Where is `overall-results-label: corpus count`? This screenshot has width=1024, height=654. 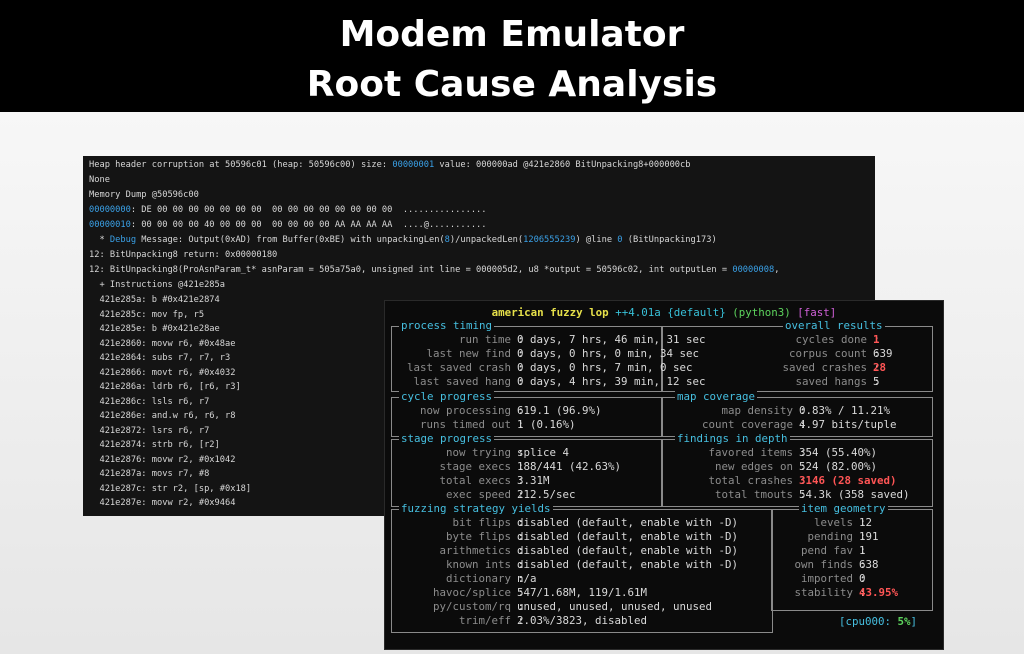
overall-results-label: corpus count is located at coordinates (827, 353).